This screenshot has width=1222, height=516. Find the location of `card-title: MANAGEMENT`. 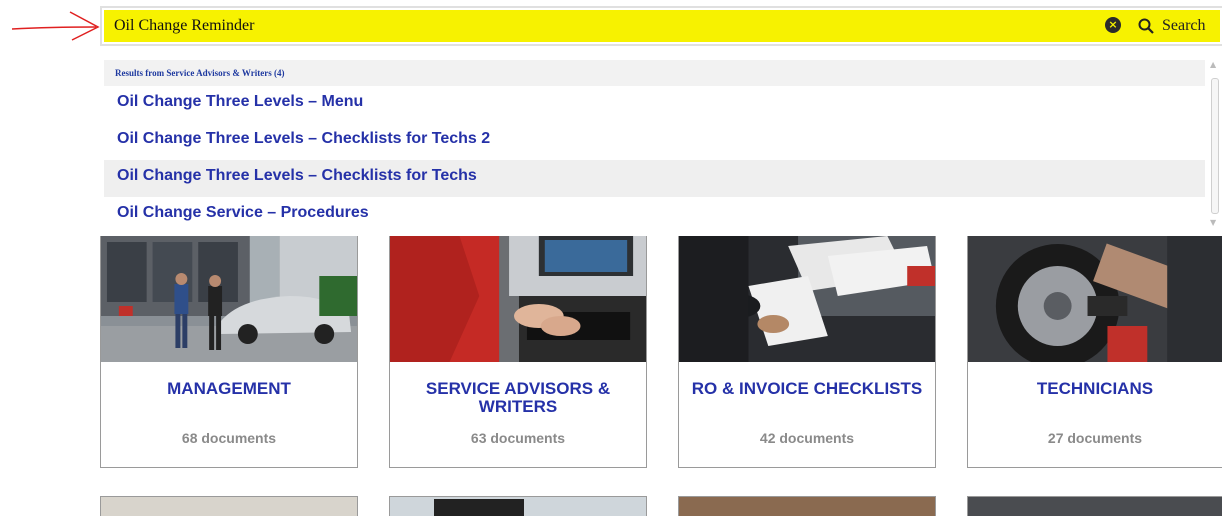

card-title: MANAGEMENT is located at coordinates (229, 389).